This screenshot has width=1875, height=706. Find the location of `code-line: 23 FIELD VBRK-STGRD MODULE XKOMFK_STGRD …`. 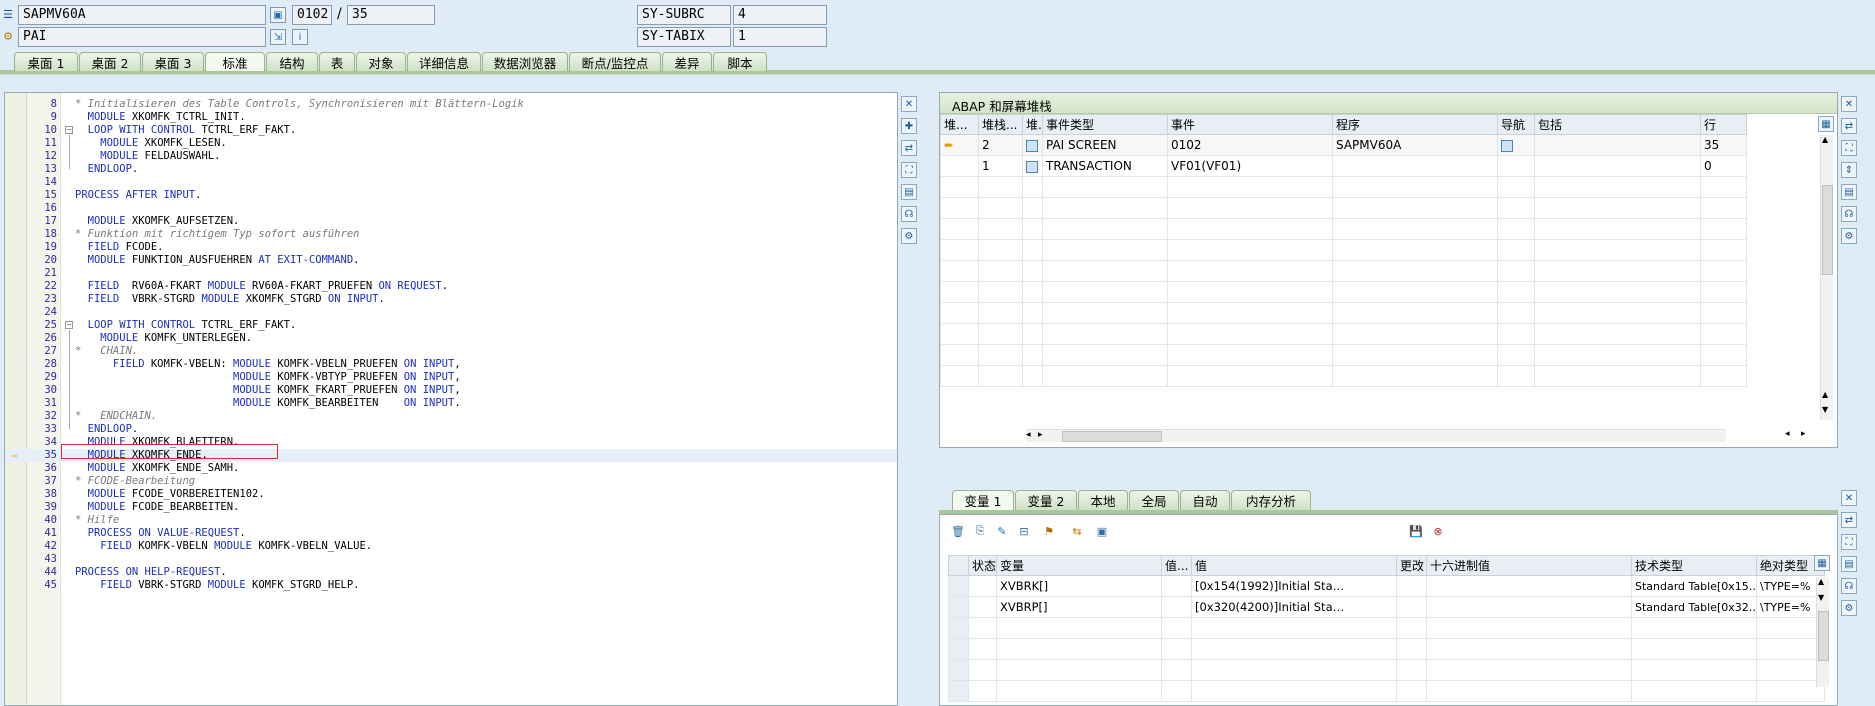

code-line: 23 FIELD VBRK-STGRD MODULE XKOMFK_STGRD … is located at coordinates (451, 299).